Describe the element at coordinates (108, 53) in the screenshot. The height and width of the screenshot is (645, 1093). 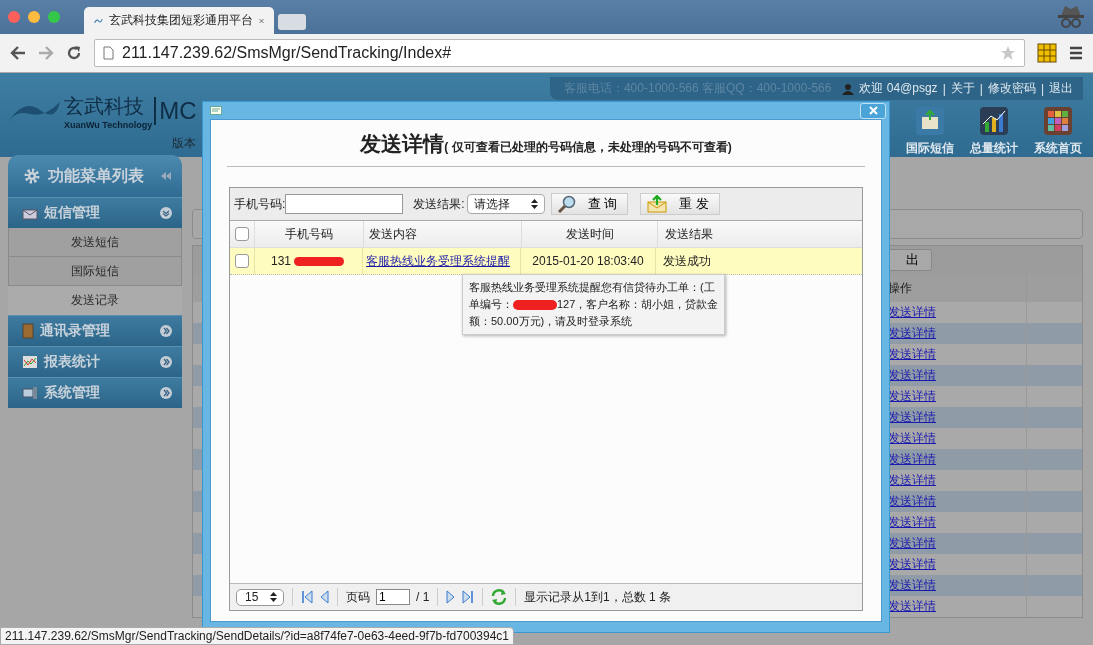
I see `page-icon` at that location.